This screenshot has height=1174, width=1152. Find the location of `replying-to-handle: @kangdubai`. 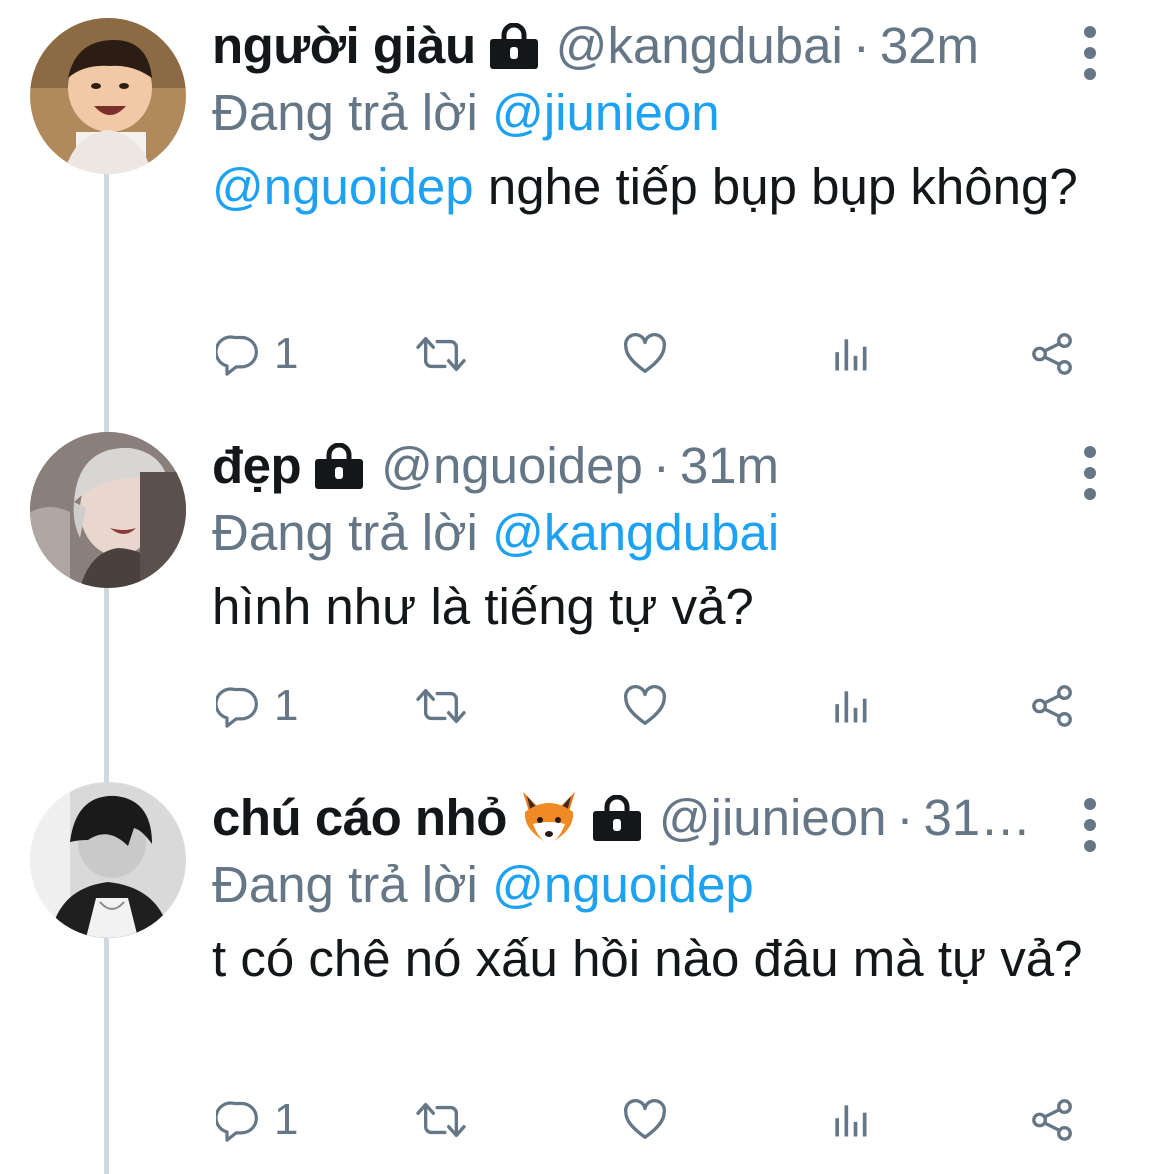

replying-to-handle: @kangdubai is located at coordinates (635, 532).